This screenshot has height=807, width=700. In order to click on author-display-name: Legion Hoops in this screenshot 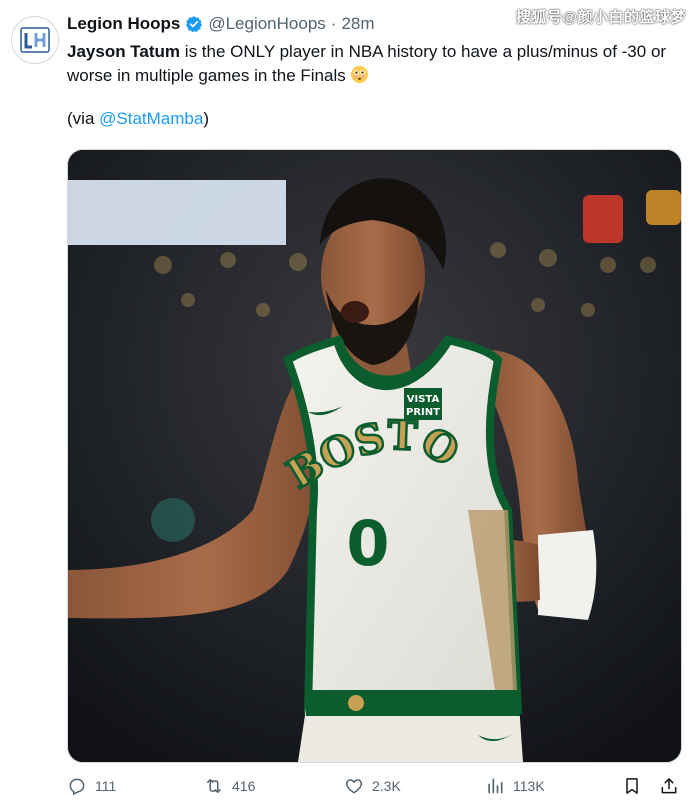, I will do `click(123, 24)`.